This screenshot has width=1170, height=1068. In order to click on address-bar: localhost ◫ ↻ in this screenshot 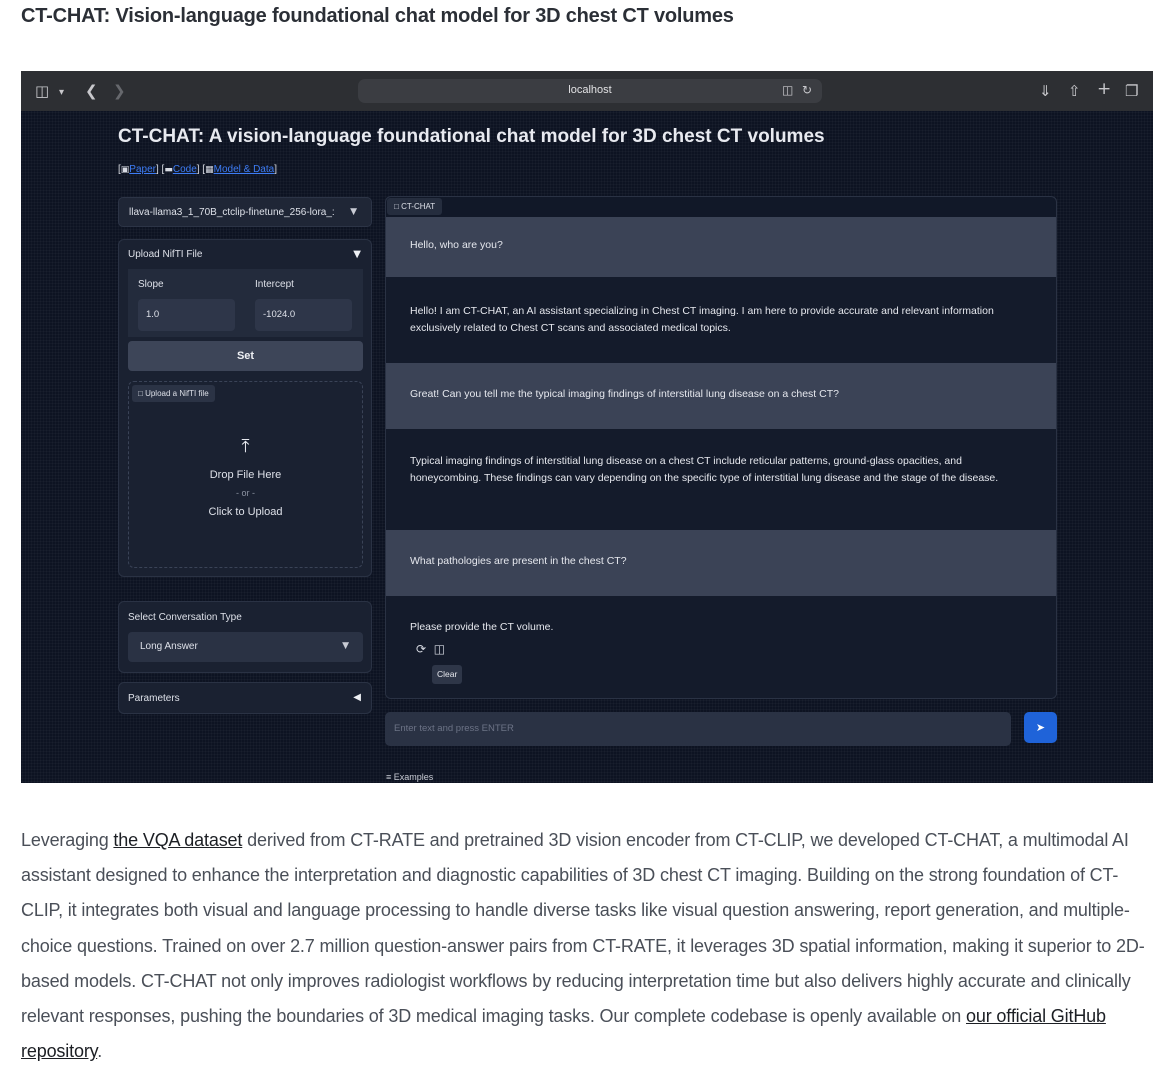, I will do `click(590, 91)`.